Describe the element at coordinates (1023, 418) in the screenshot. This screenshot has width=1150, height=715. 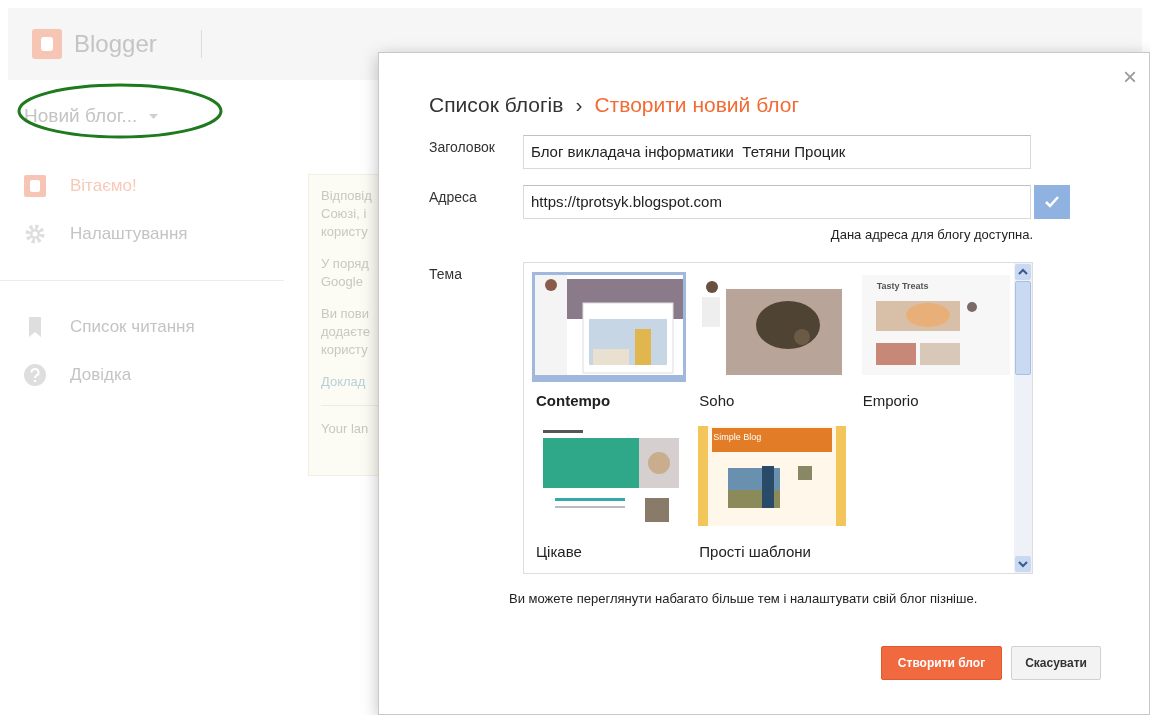
I see `scrollbar` at that location.